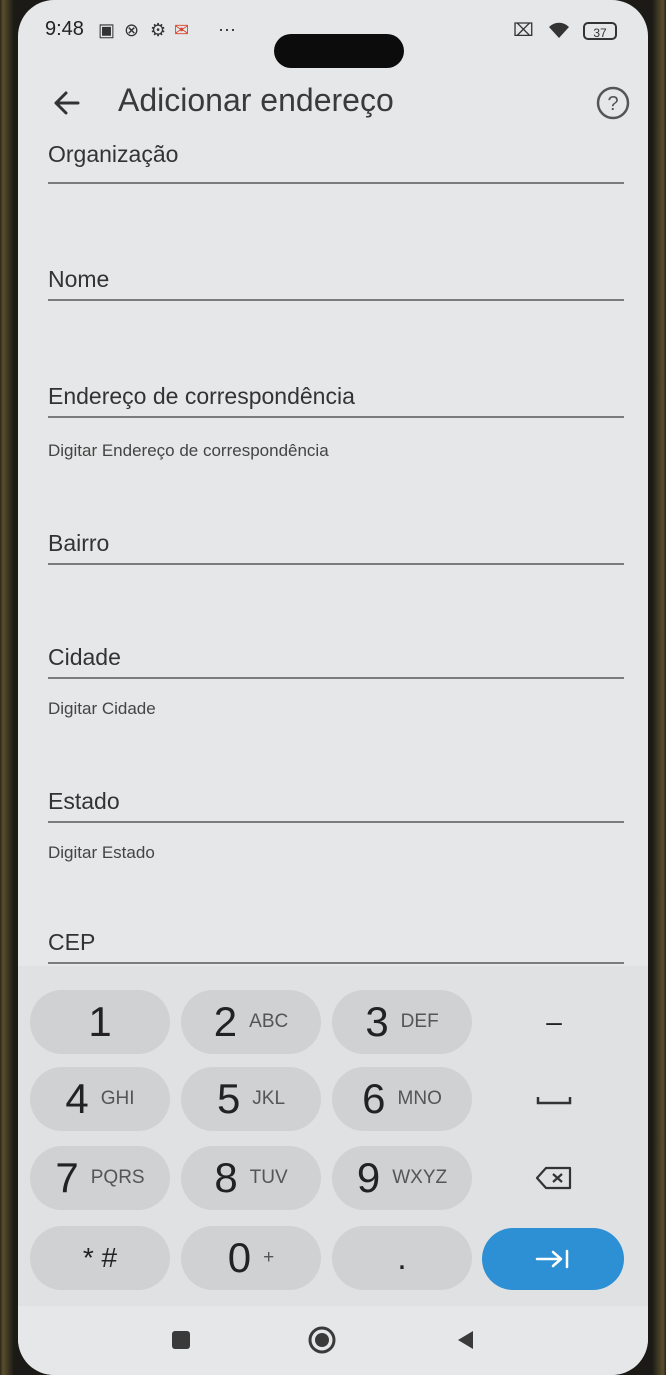 The height and width of the screenshot is (1375, 666). Describe the element at coordinates (201, 396) in the screenshot. I see `endereco-label: Endereço de correspondência` at that location.